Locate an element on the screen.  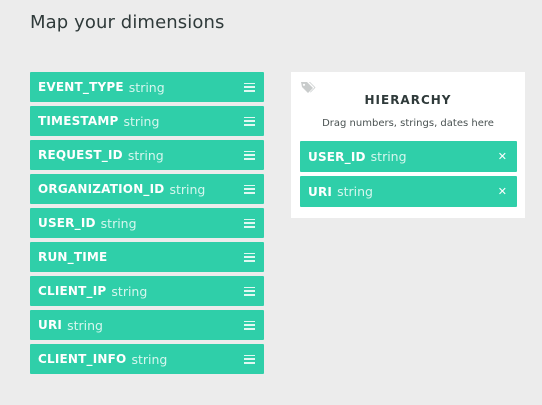
dimension-name: CLIENT_IP is located at coordinates (72, 291).